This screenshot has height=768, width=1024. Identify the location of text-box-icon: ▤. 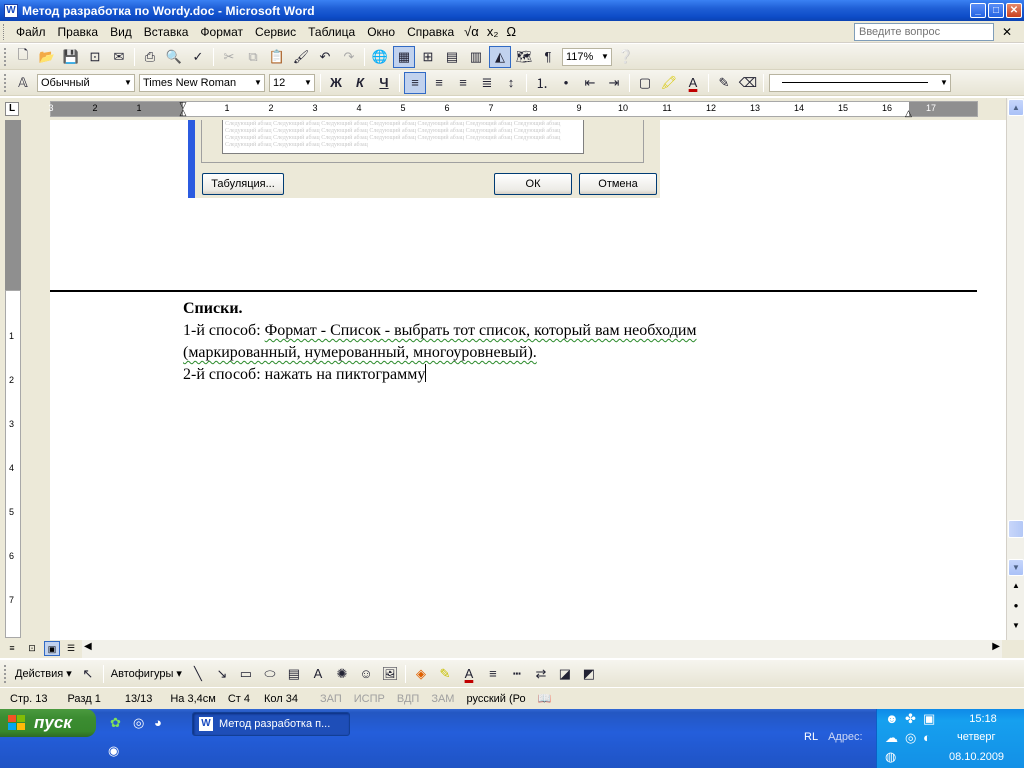
(294, 674).